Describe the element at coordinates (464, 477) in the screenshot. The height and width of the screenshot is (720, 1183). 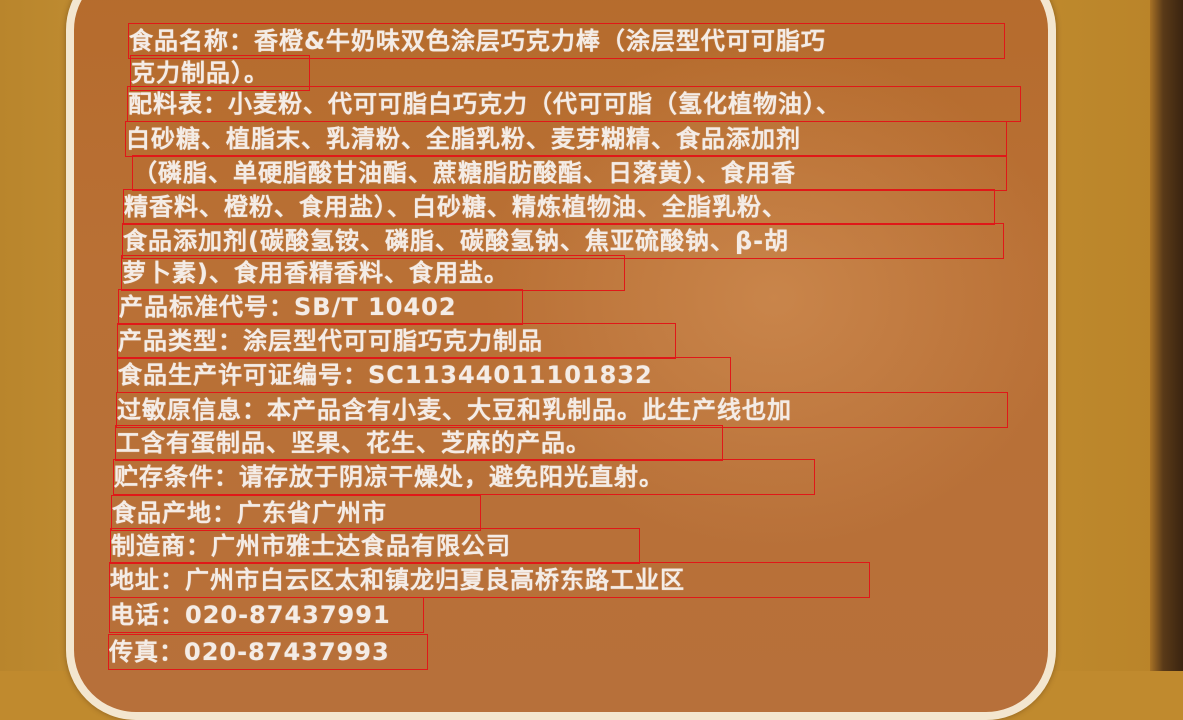
I see `label-text-line: 贮存条件：请存放于阴凉干燥处，避免阳光直射。` at that location.